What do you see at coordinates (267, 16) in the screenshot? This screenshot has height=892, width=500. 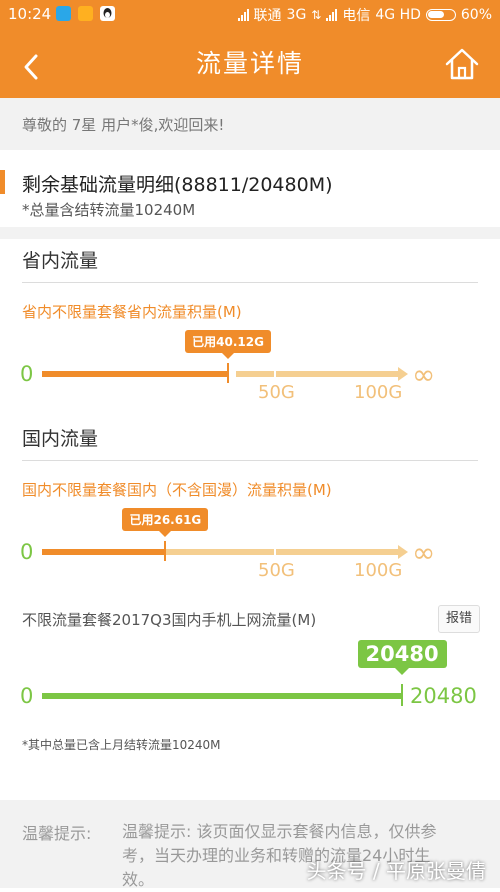 I see `carrier-1: 联通` at bounding box center [267, 16].